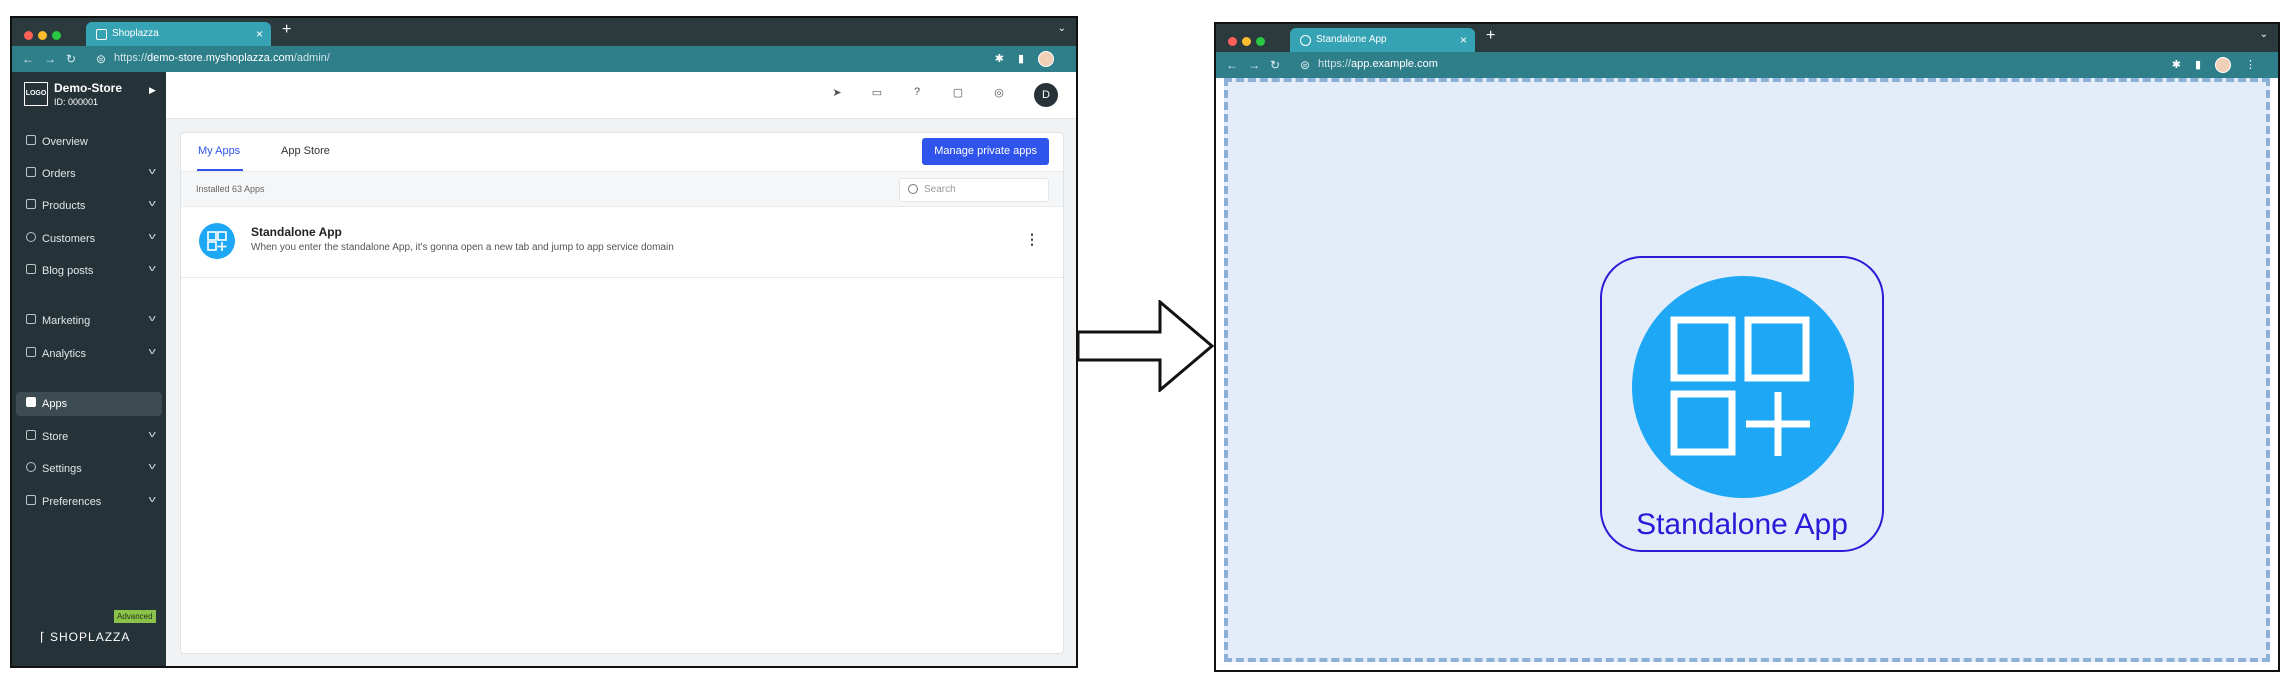 This screenshot has height=684, width=2292. What do you see at coordinates (72, 502) in the screenshot?
I see `sidebar-item-label: Preferences` at bounding box center [72, 502].